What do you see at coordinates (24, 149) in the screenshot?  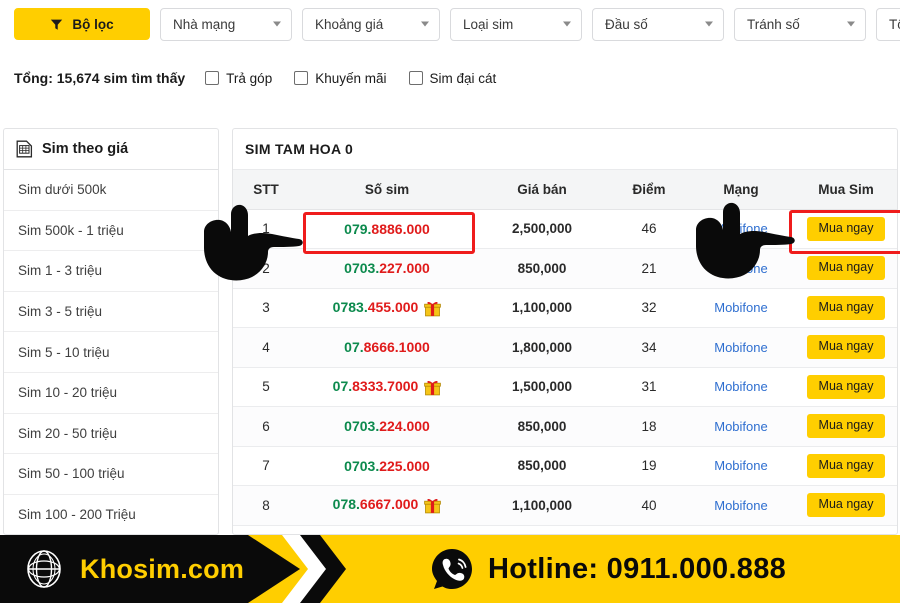 I see `sim-card-icon` at bounding box center [24, 149].